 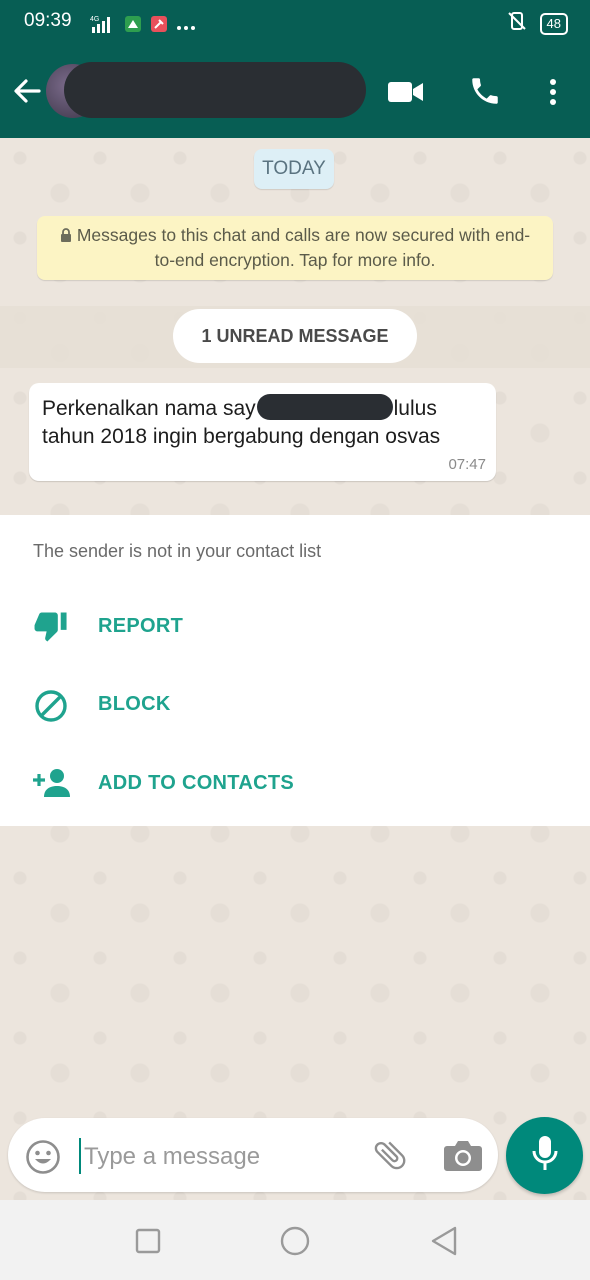 What do you see at coordinates (148, 1243) in the screenshot?
I see `recents-icon` at bounding box center [148, 1243].